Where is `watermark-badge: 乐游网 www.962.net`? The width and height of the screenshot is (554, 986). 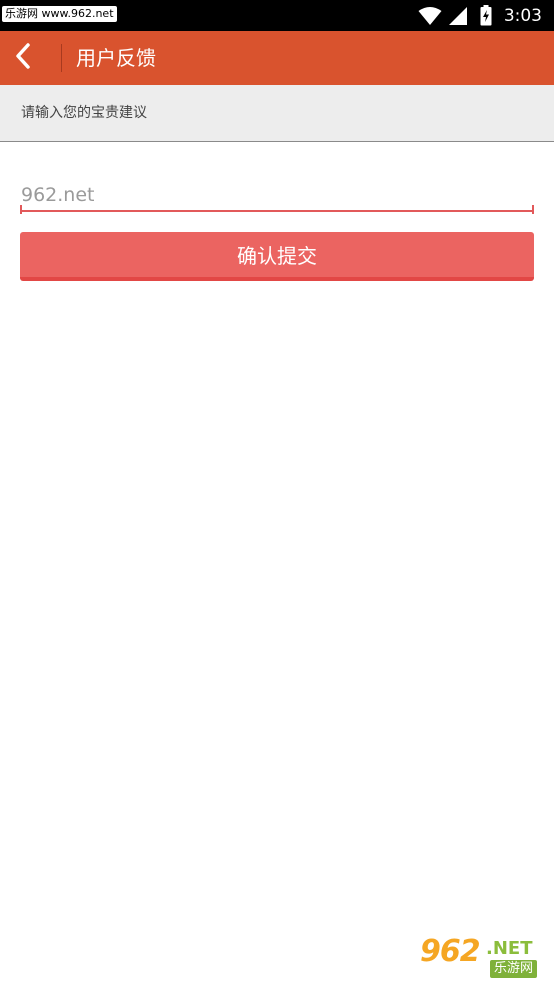
watermark-badge: 乐游网 www.962.net is located at coordinates (59, 14).